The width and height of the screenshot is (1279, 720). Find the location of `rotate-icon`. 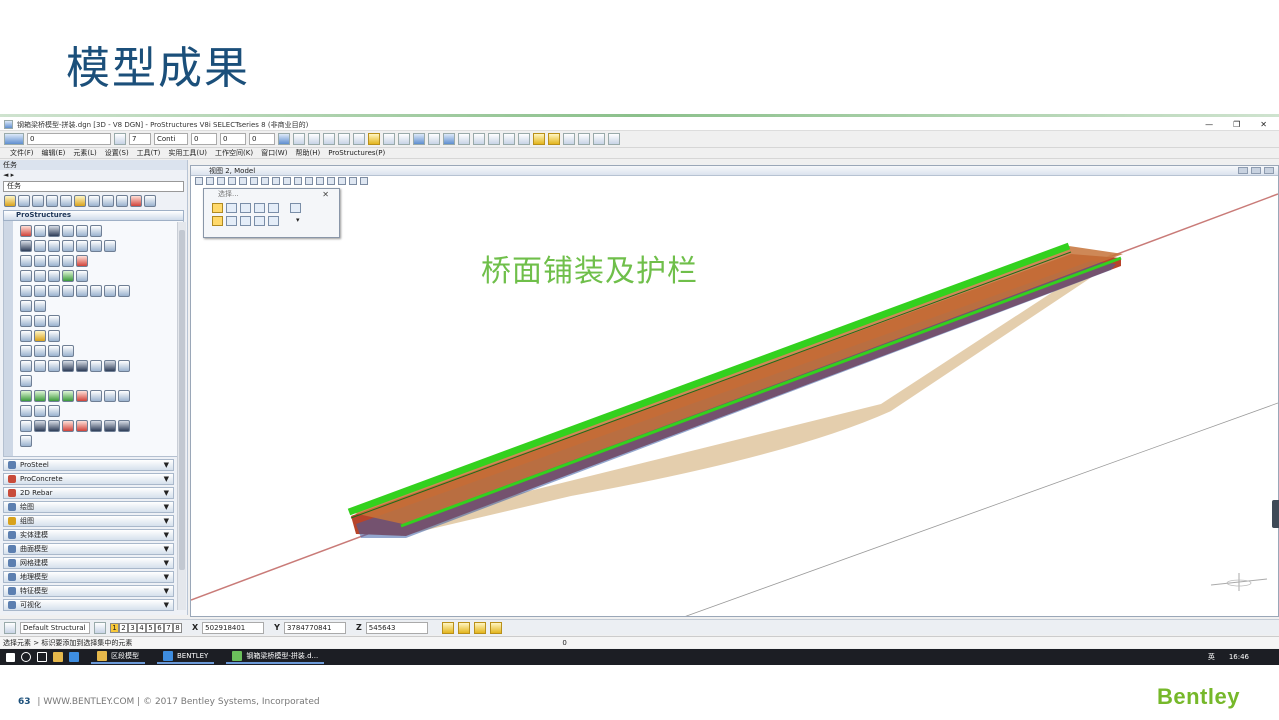

rotate-icon is located at coordinates (66, 200).